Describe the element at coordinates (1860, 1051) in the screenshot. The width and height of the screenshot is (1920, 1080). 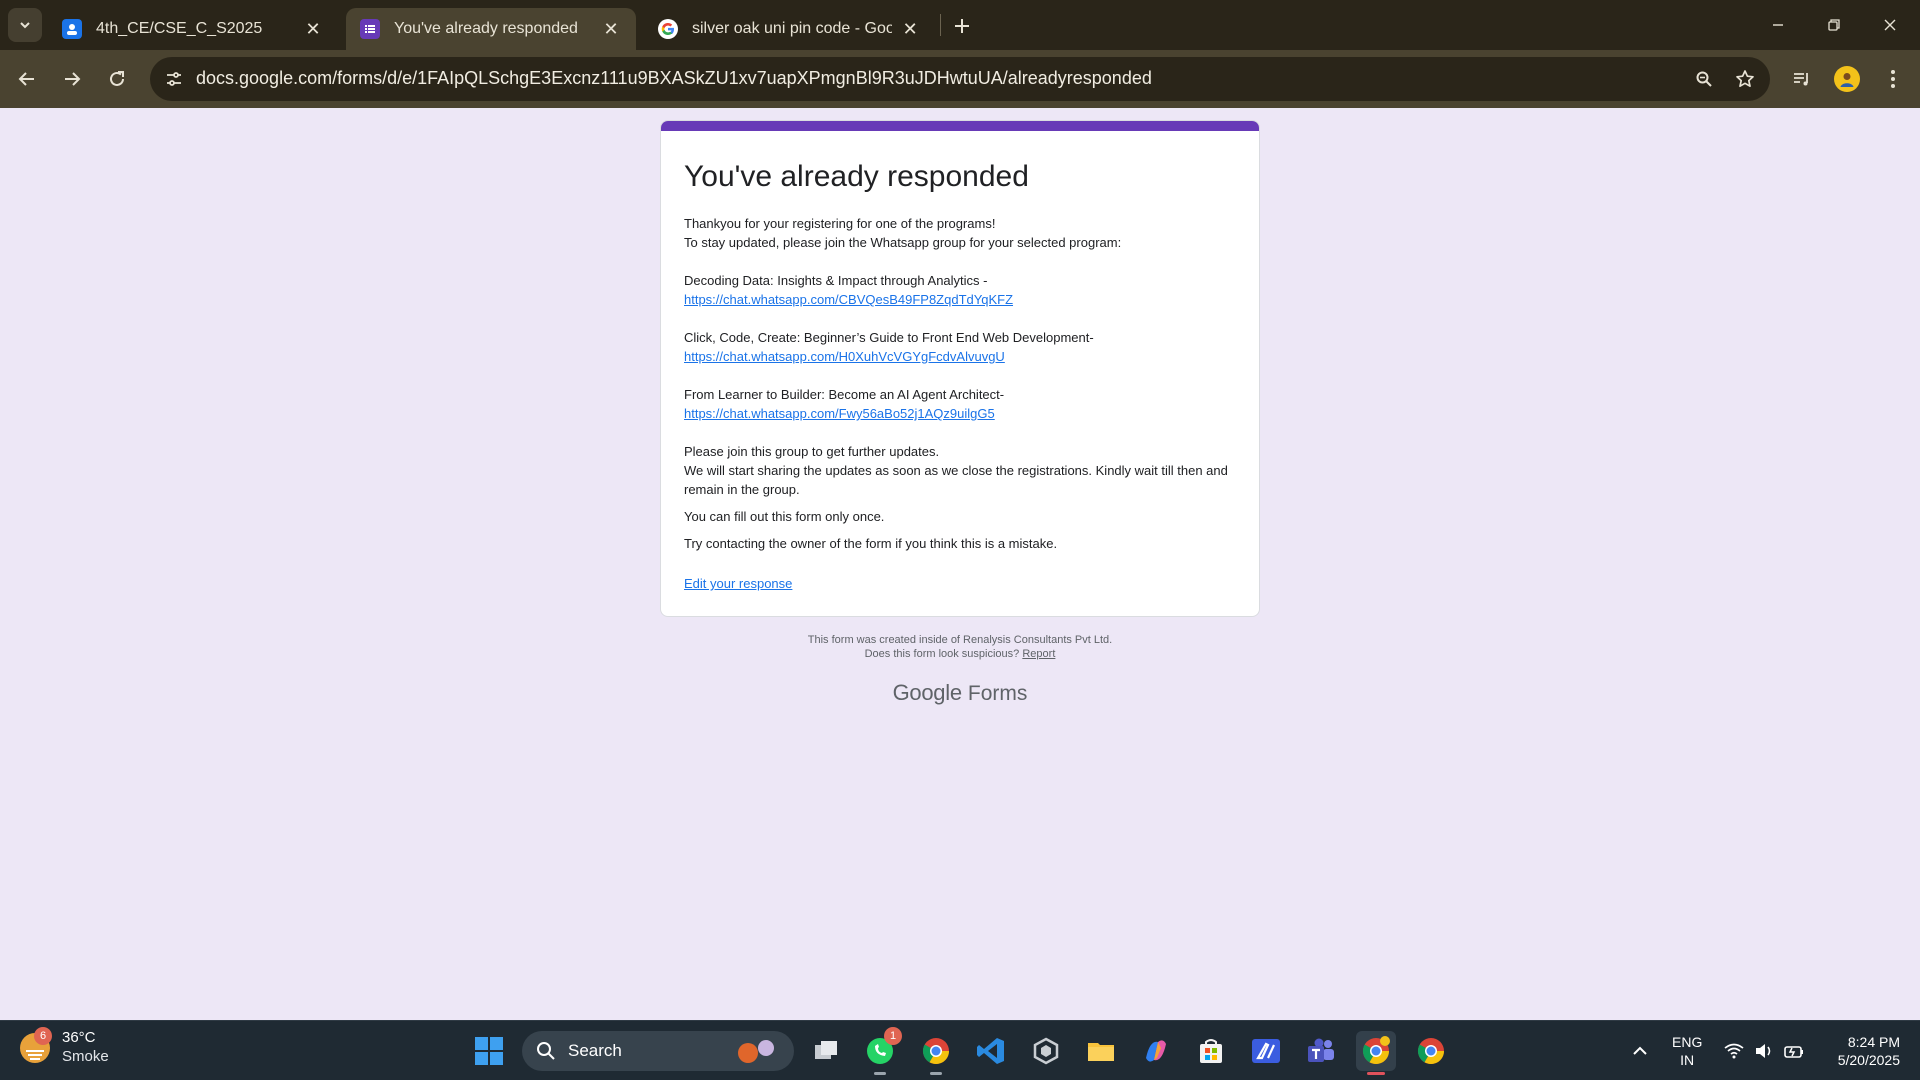
I see `system-clock: 8:24 PM 5/20/2025` at that location.